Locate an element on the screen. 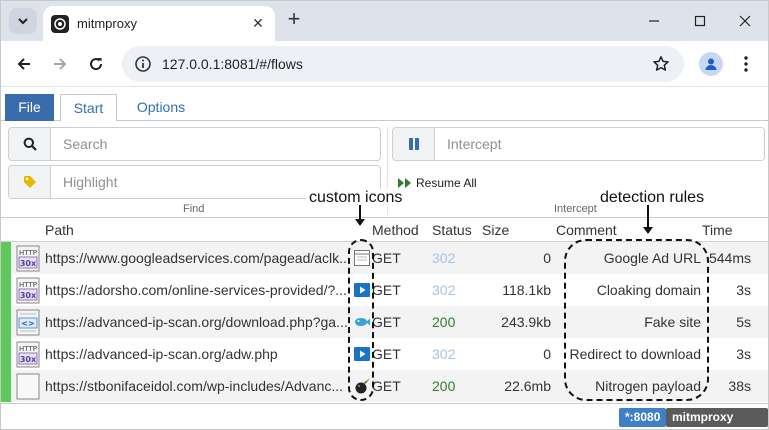 This screenshot has width=769, height=430. column-path: Path is located at coordinates (59, 230).